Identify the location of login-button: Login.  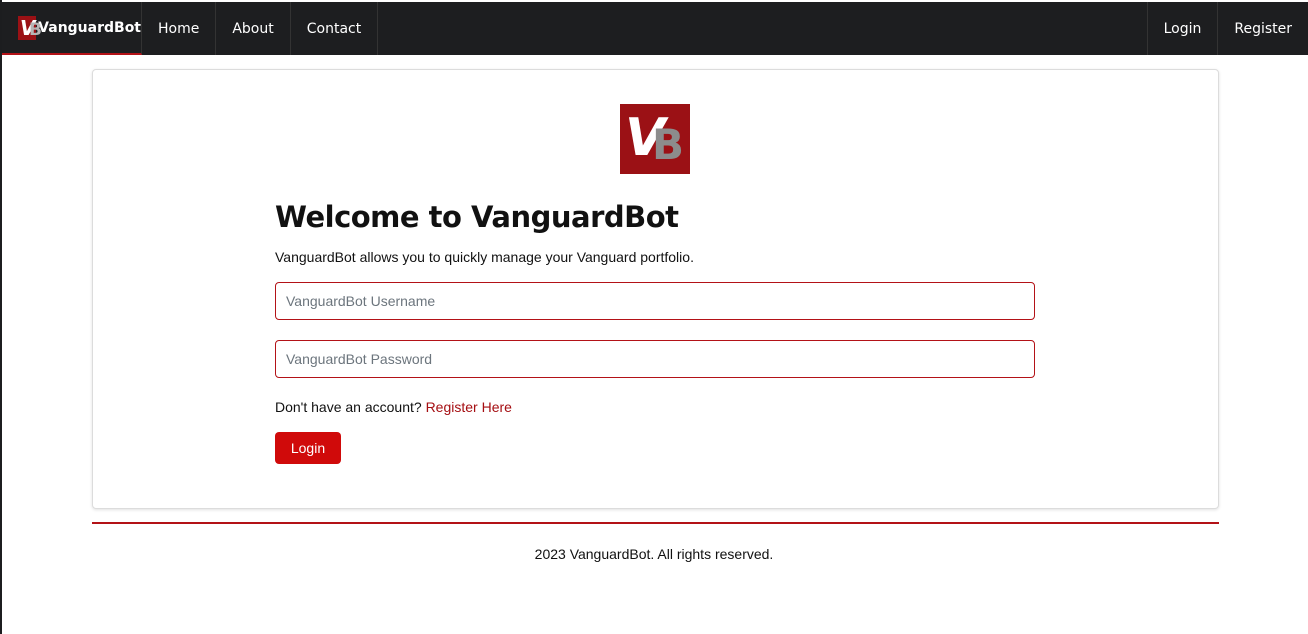
(308, 448).